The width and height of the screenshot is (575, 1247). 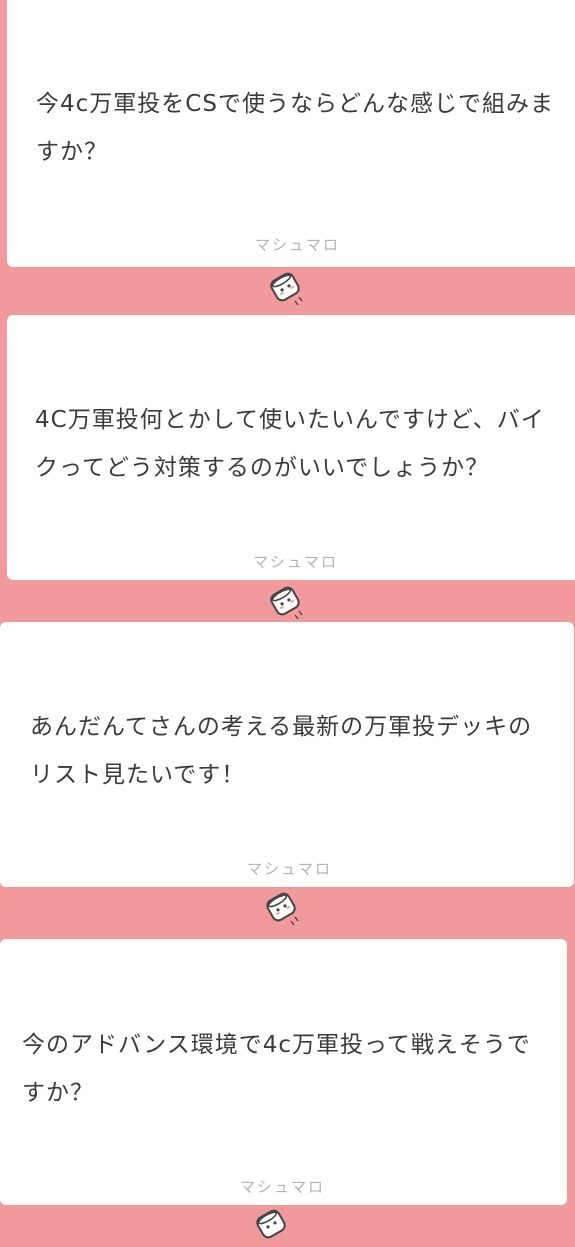 What do you see at coordinates (276, 1069) in the screenshot?
I see `question-text: 今のアドバンス環境で4c万軍投って戦えそうで すか？` at bounding box center [276, 1069].